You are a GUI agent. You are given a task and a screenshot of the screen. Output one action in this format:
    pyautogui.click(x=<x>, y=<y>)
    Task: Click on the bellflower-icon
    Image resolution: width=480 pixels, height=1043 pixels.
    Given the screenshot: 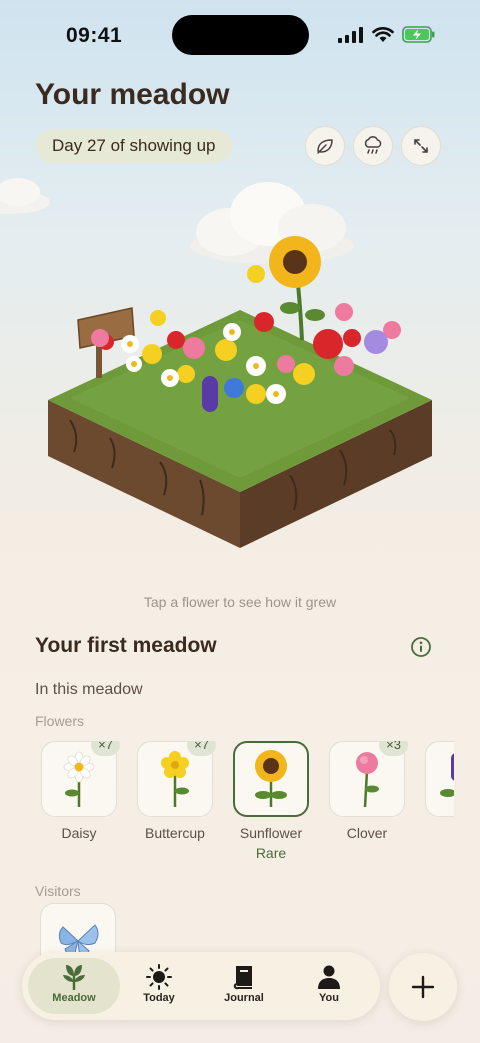 What is the action you would take?
    pyautogui.click(x=447, y=775)
    